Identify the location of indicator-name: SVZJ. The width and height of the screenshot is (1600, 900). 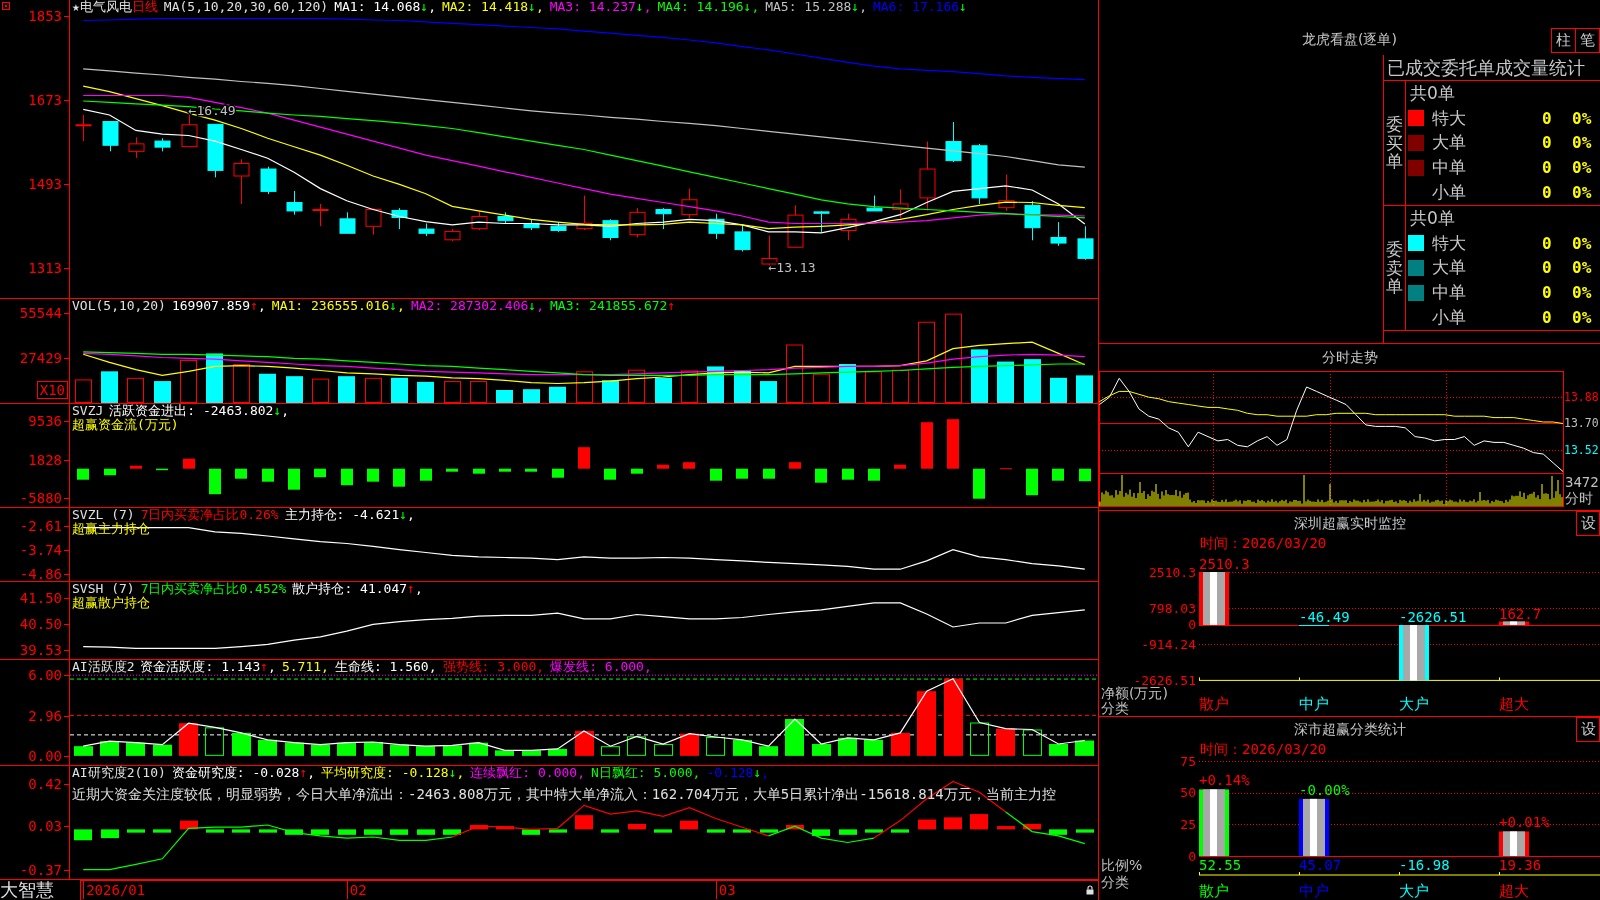
(88, 411).